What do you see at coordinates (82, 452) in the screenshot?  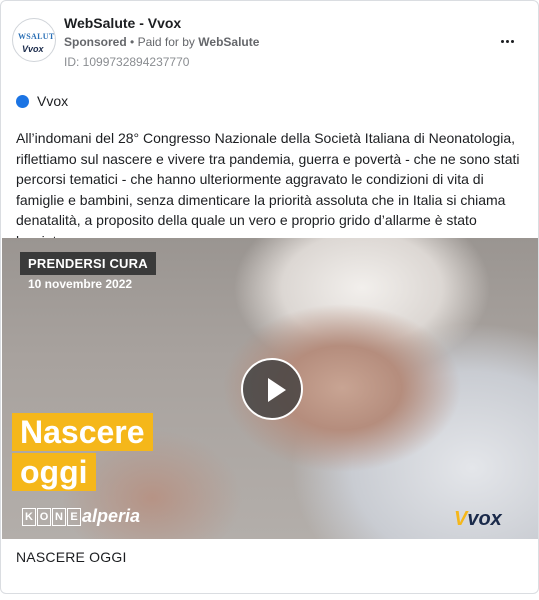 I see `video-title: Nascere oggi` at bounding box center [82, 452].